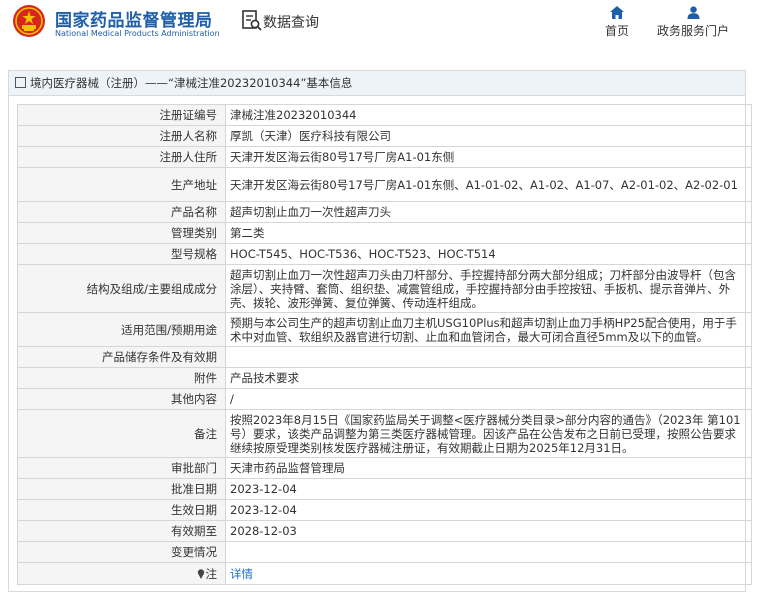 This screenshot has width=766, height=598. Describe the element at coordinates (488, 115) in the screenshot. I see `row-value: 津械注准20232010344` at that location.